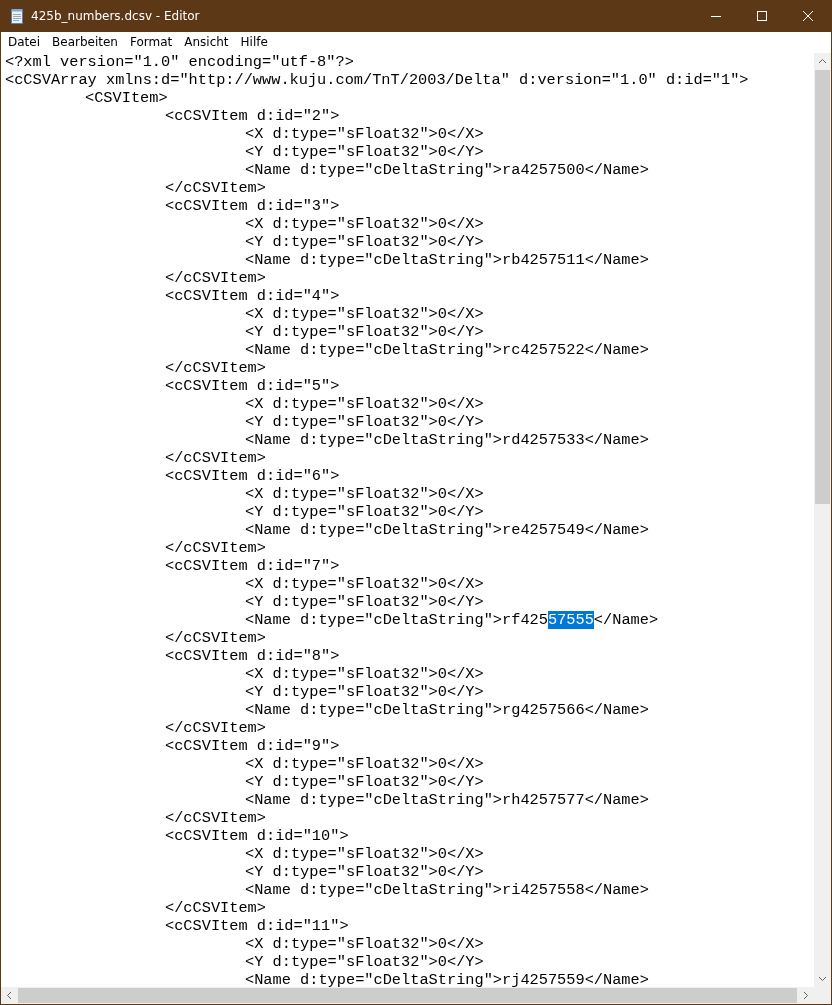 The height and width of the screenshot is (1005, 832). Describe the element at coordinates (252, 296) in the screenshot. I see `code-text: <cCSVItem d:id="4">` at that location.